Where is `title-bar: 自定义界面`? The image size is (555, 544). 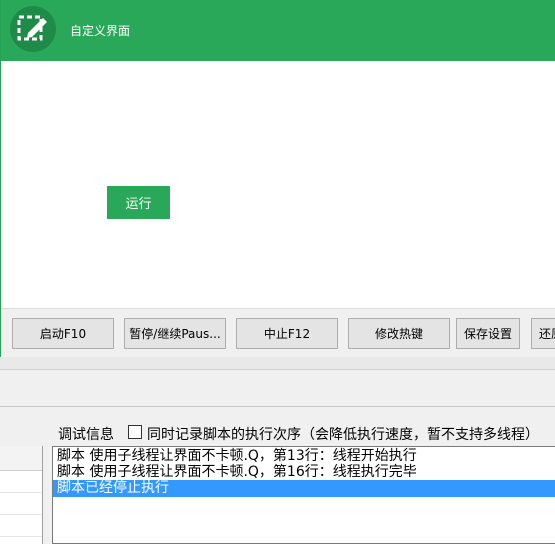
title-bar: 自定义界面 is located at coordinates (278, 30).